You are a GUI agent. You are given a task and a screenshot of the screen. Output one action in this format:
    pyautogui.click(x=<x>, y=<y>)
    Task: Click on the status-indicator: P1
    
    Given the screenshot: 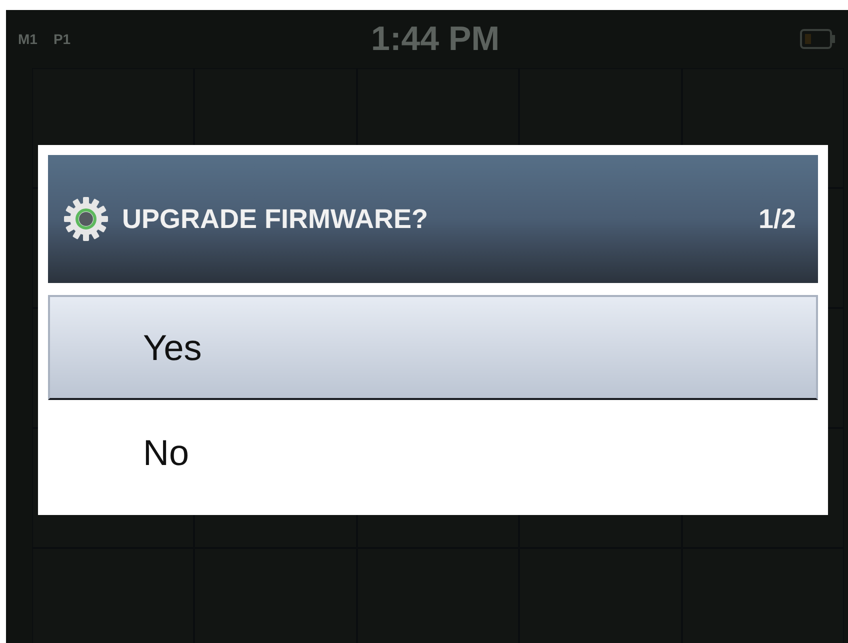 What is the action you would take?
    pyautogui.click(x=62, y=39)
    